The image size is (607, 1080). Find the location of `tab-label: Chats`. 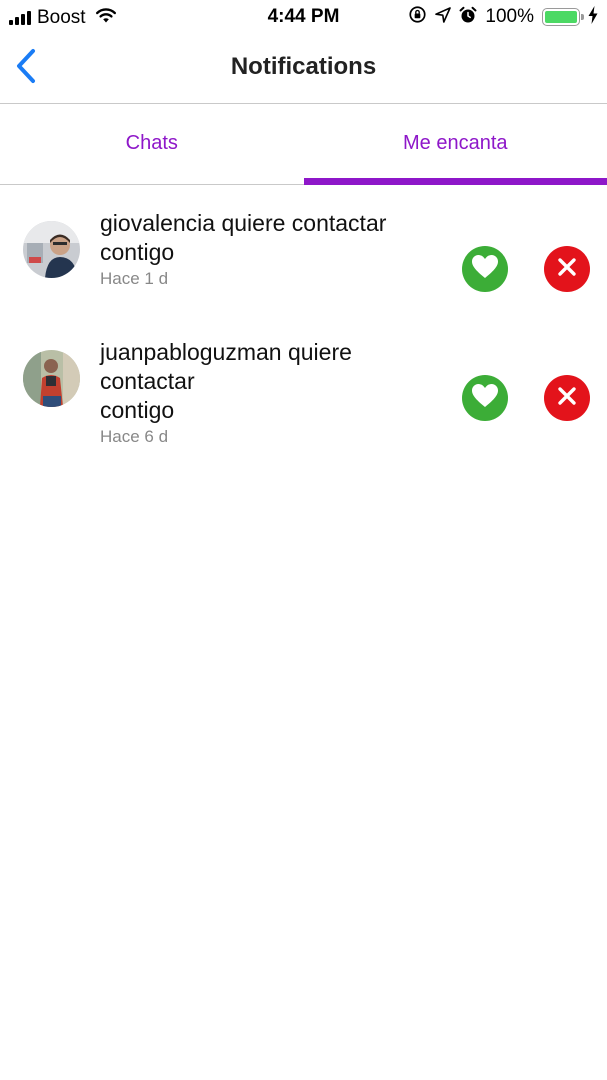

tab-label: Chats is located at coordinates (151, 143).